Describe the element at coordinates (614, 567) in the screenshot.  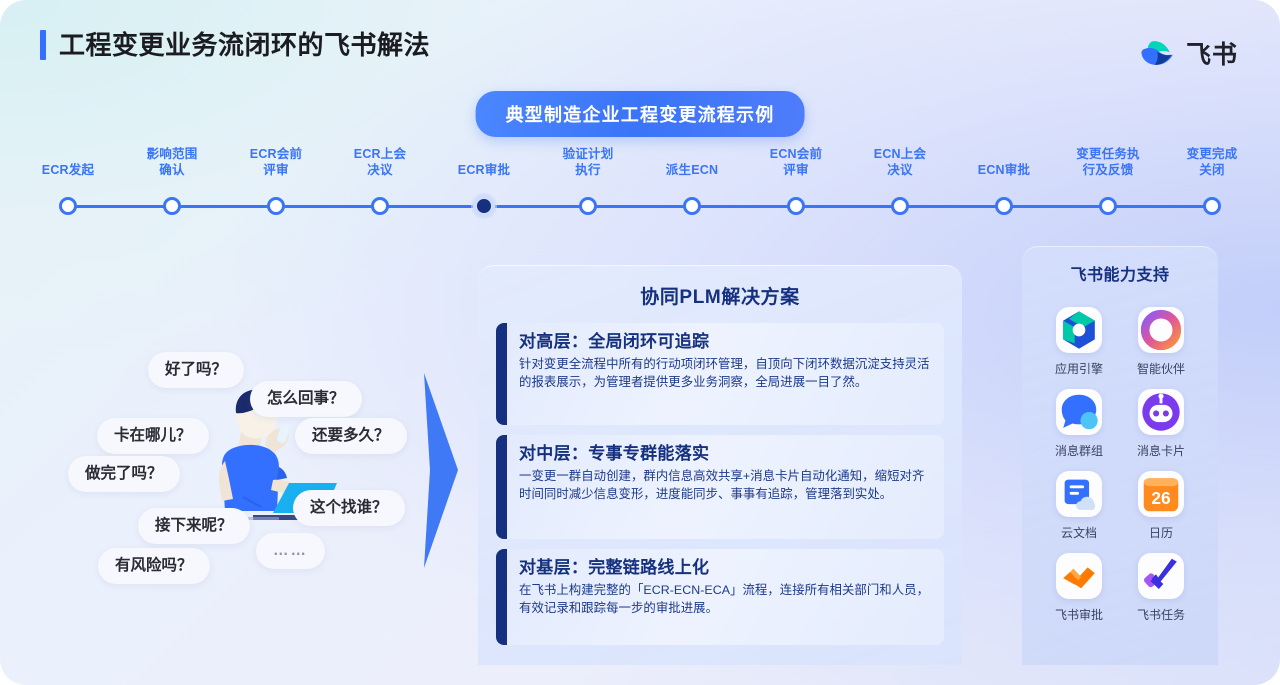
I see `card-title: 对基层：完整链路线上化` at that location.